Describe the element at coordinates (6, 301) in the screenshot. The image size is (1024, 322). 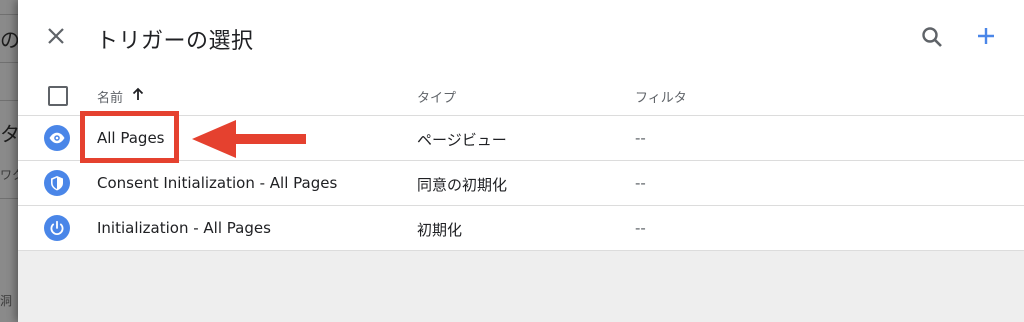
I see `background-text: 洞` at that location.